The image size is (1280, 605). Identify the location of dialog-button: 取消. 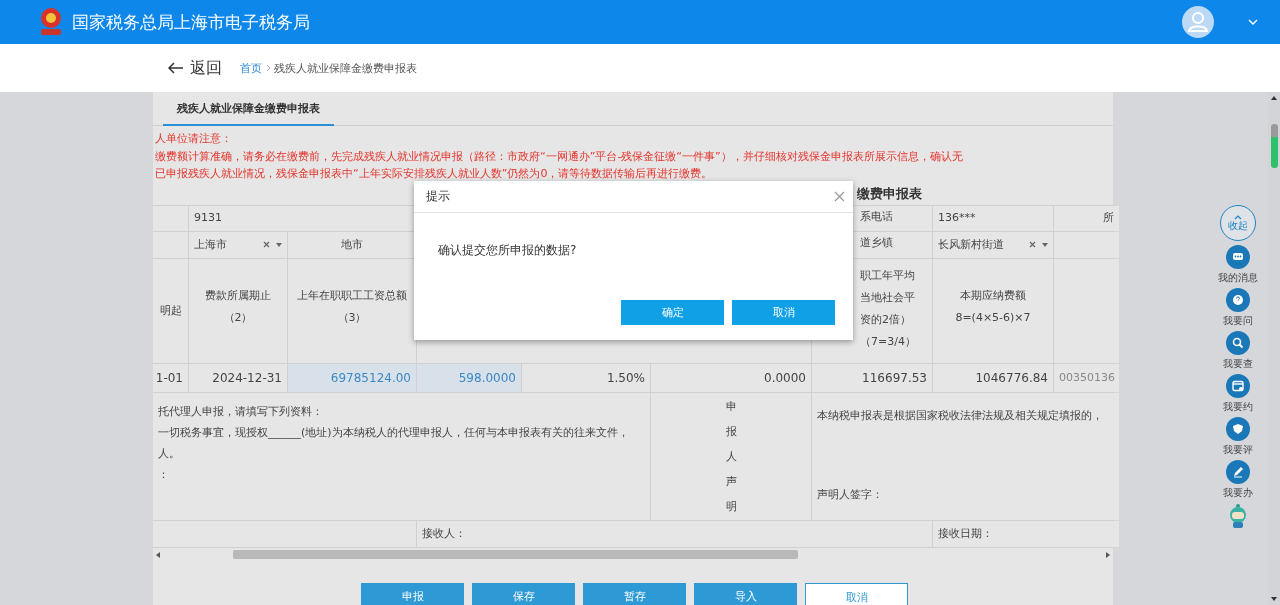
(783, 312).